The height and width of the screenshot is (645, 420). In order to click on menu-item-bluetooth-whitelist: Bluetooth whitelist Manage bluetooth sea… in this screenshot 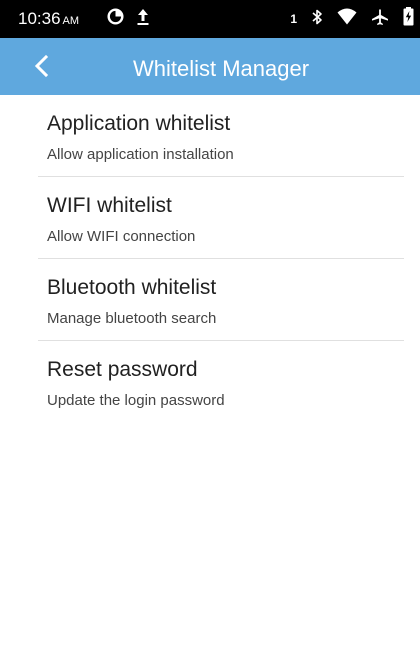, I will do `click(210, 300)`.